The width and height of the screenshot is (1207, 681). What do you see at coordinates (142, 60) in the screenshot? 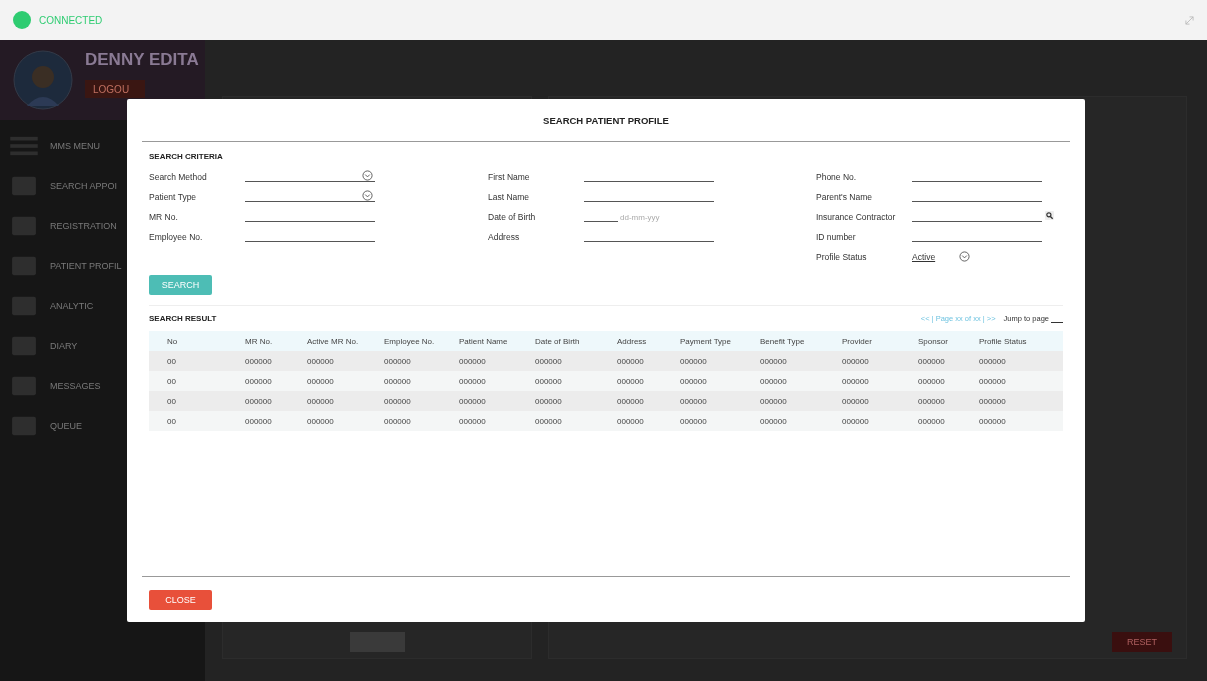
I see `user-name: DENNY EDITA` at bounding box center [142, 60].